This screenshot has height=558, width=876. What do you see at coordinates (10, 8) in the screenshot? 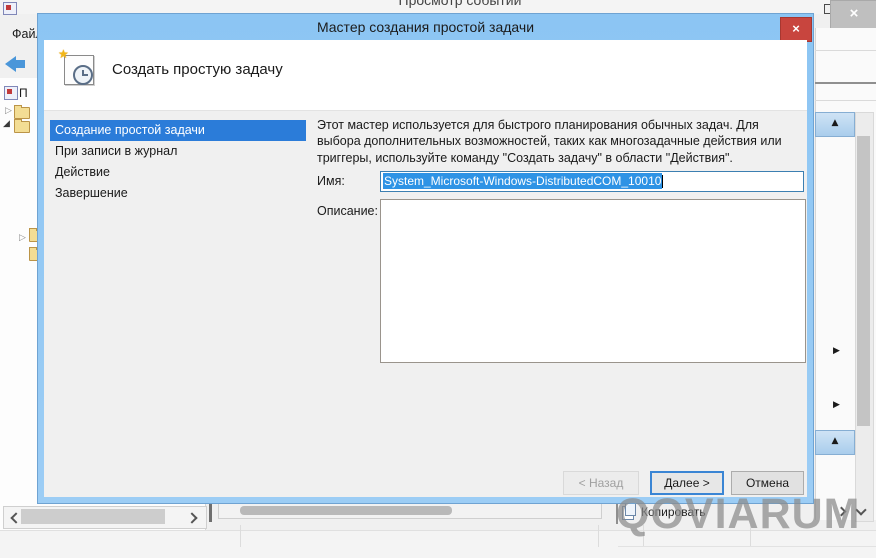
I see `app-icon` at bounding box center [10, 8].